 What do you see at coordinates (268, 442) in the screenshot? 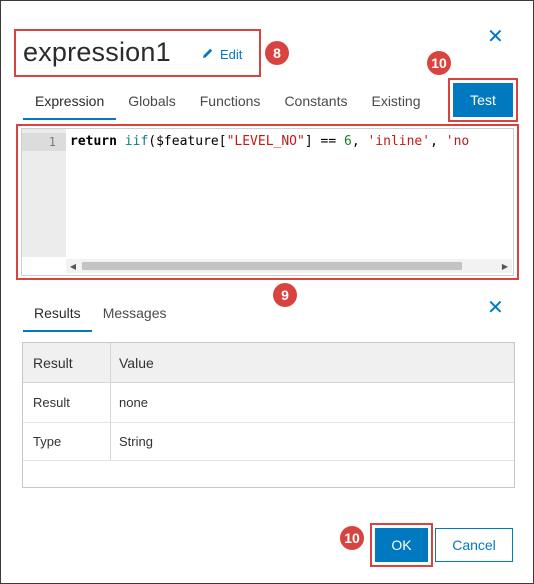
I see `table-row: Type String` at bounding box center [268, 442].